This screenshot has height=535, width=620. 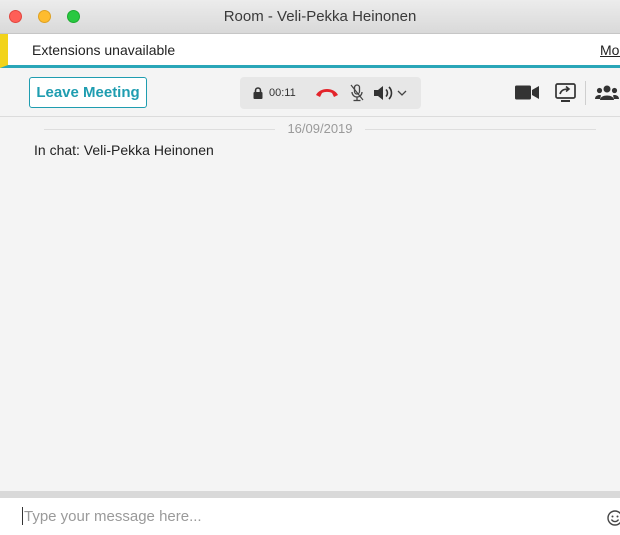 What do you see at coordinates (310, 494) in the screenshot?
I see `composer-divider` at bounding box center [310, 494].